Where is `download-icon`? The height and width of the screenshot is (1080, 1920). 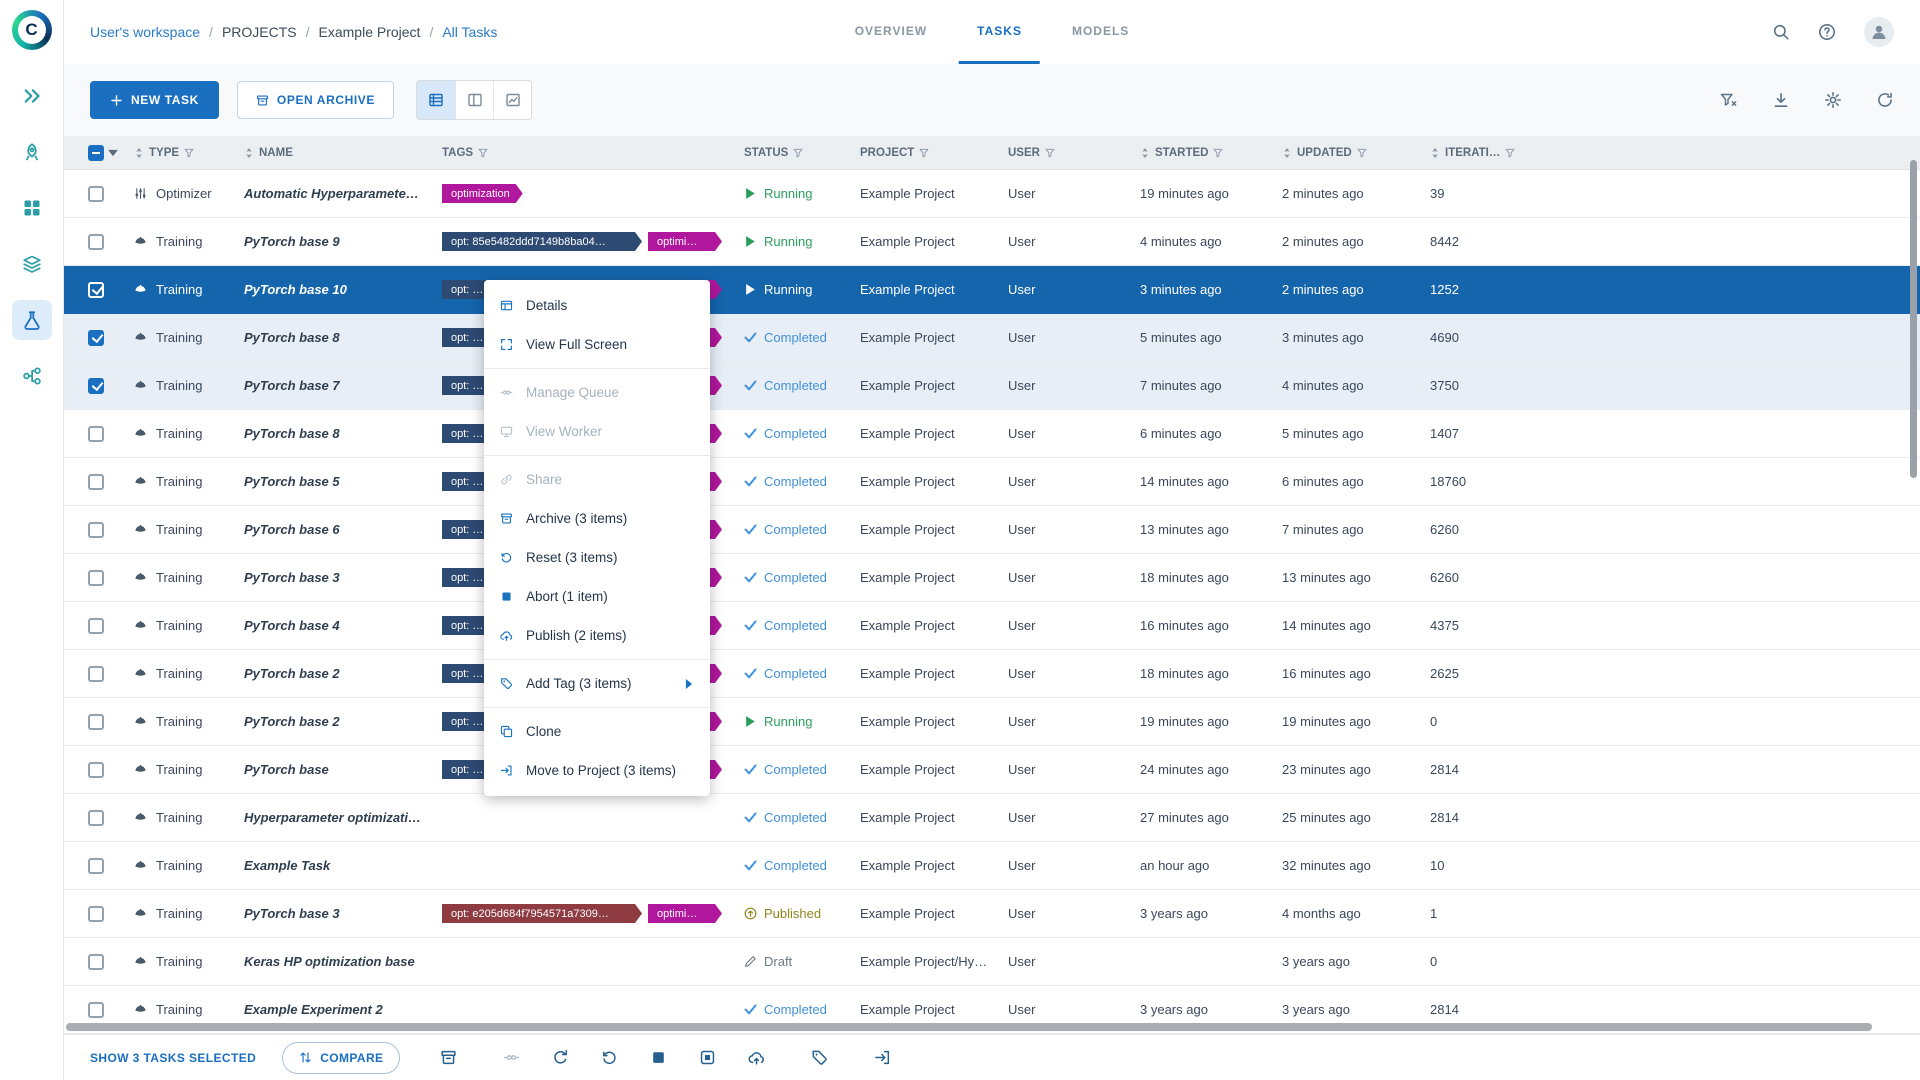
download-icon is located at coordinates (1781, 100).